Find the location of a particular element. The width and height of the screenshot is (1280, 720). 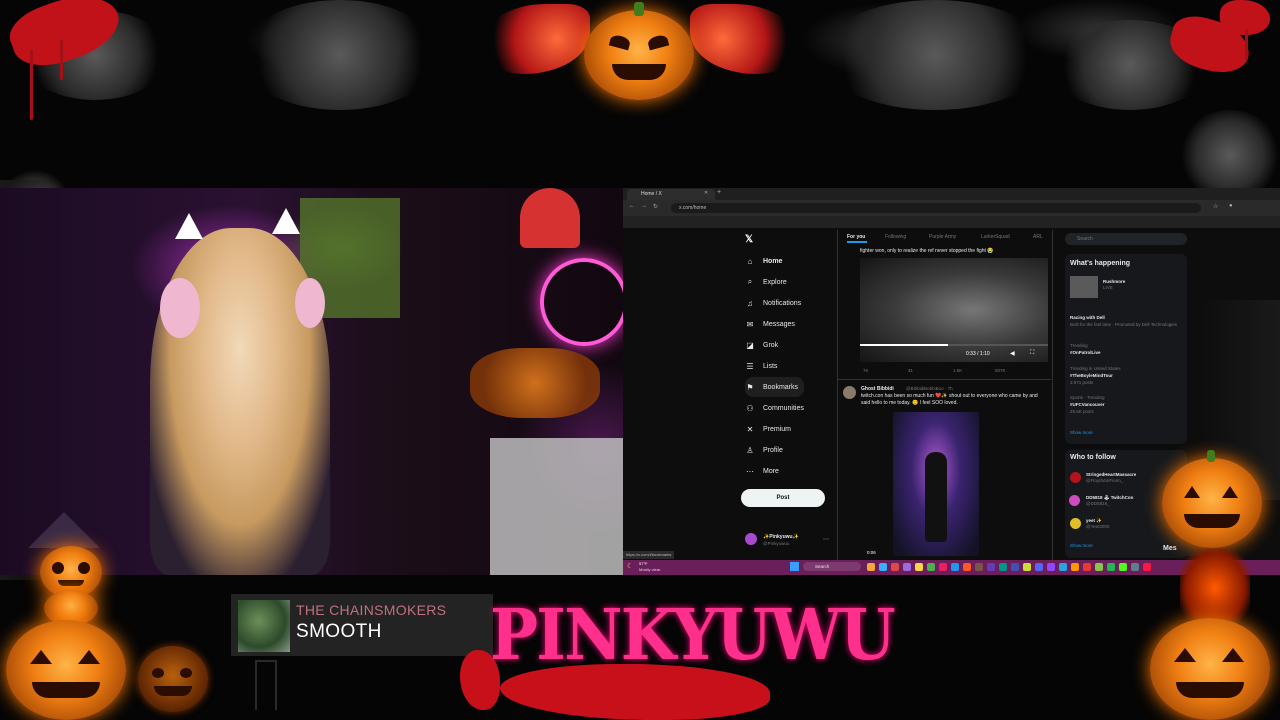

folder-icon is located at coordinates (919, 567).